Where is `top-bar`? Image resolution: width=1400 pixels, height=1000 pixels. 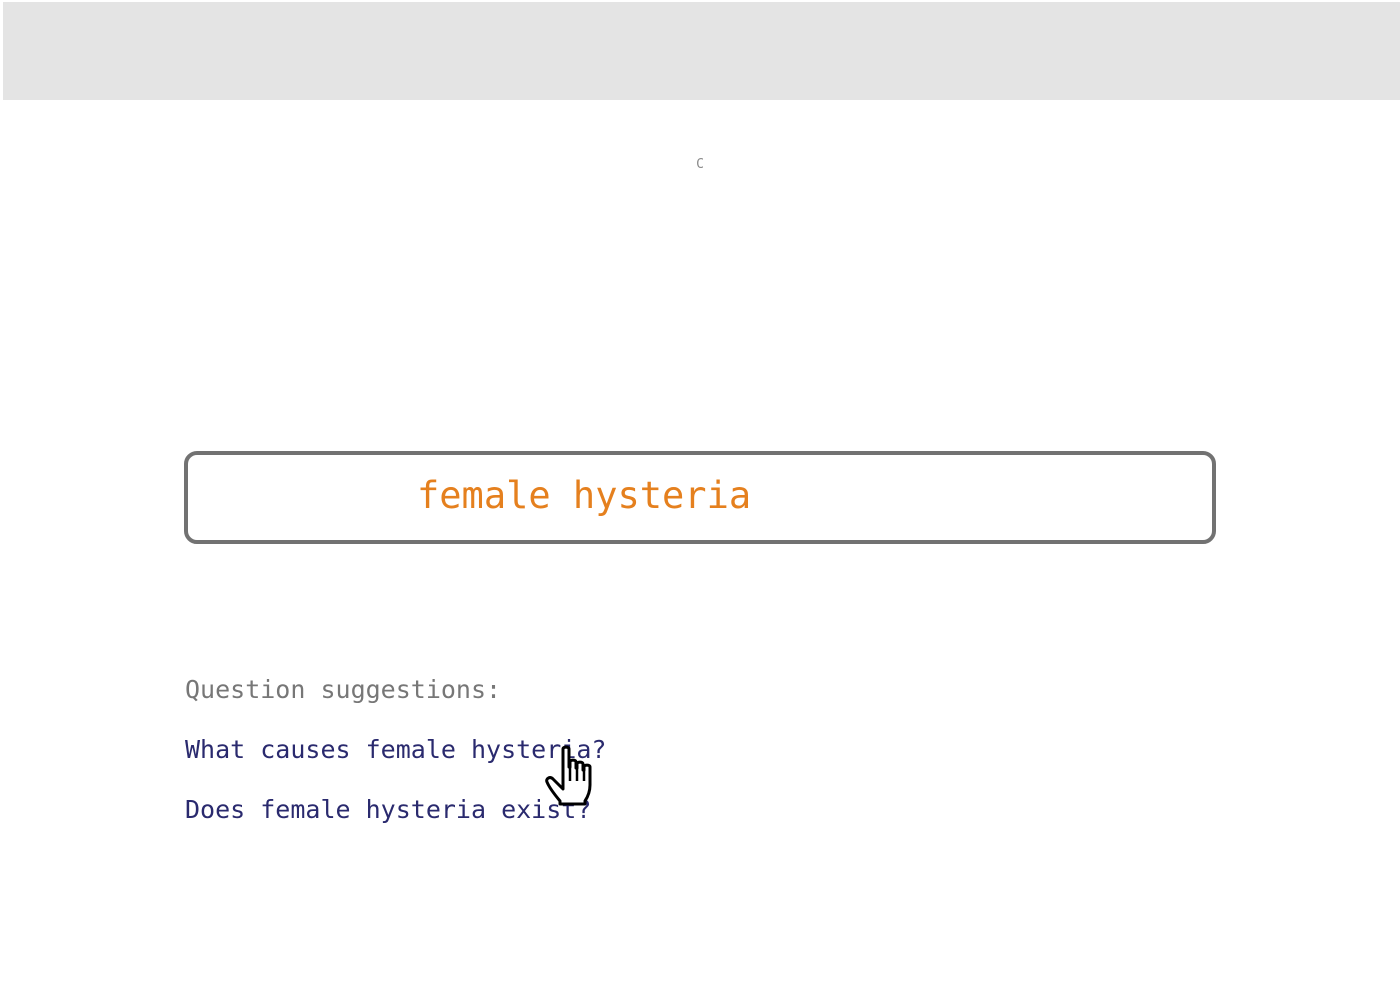 top-bar is located at coordinates (701, 51).